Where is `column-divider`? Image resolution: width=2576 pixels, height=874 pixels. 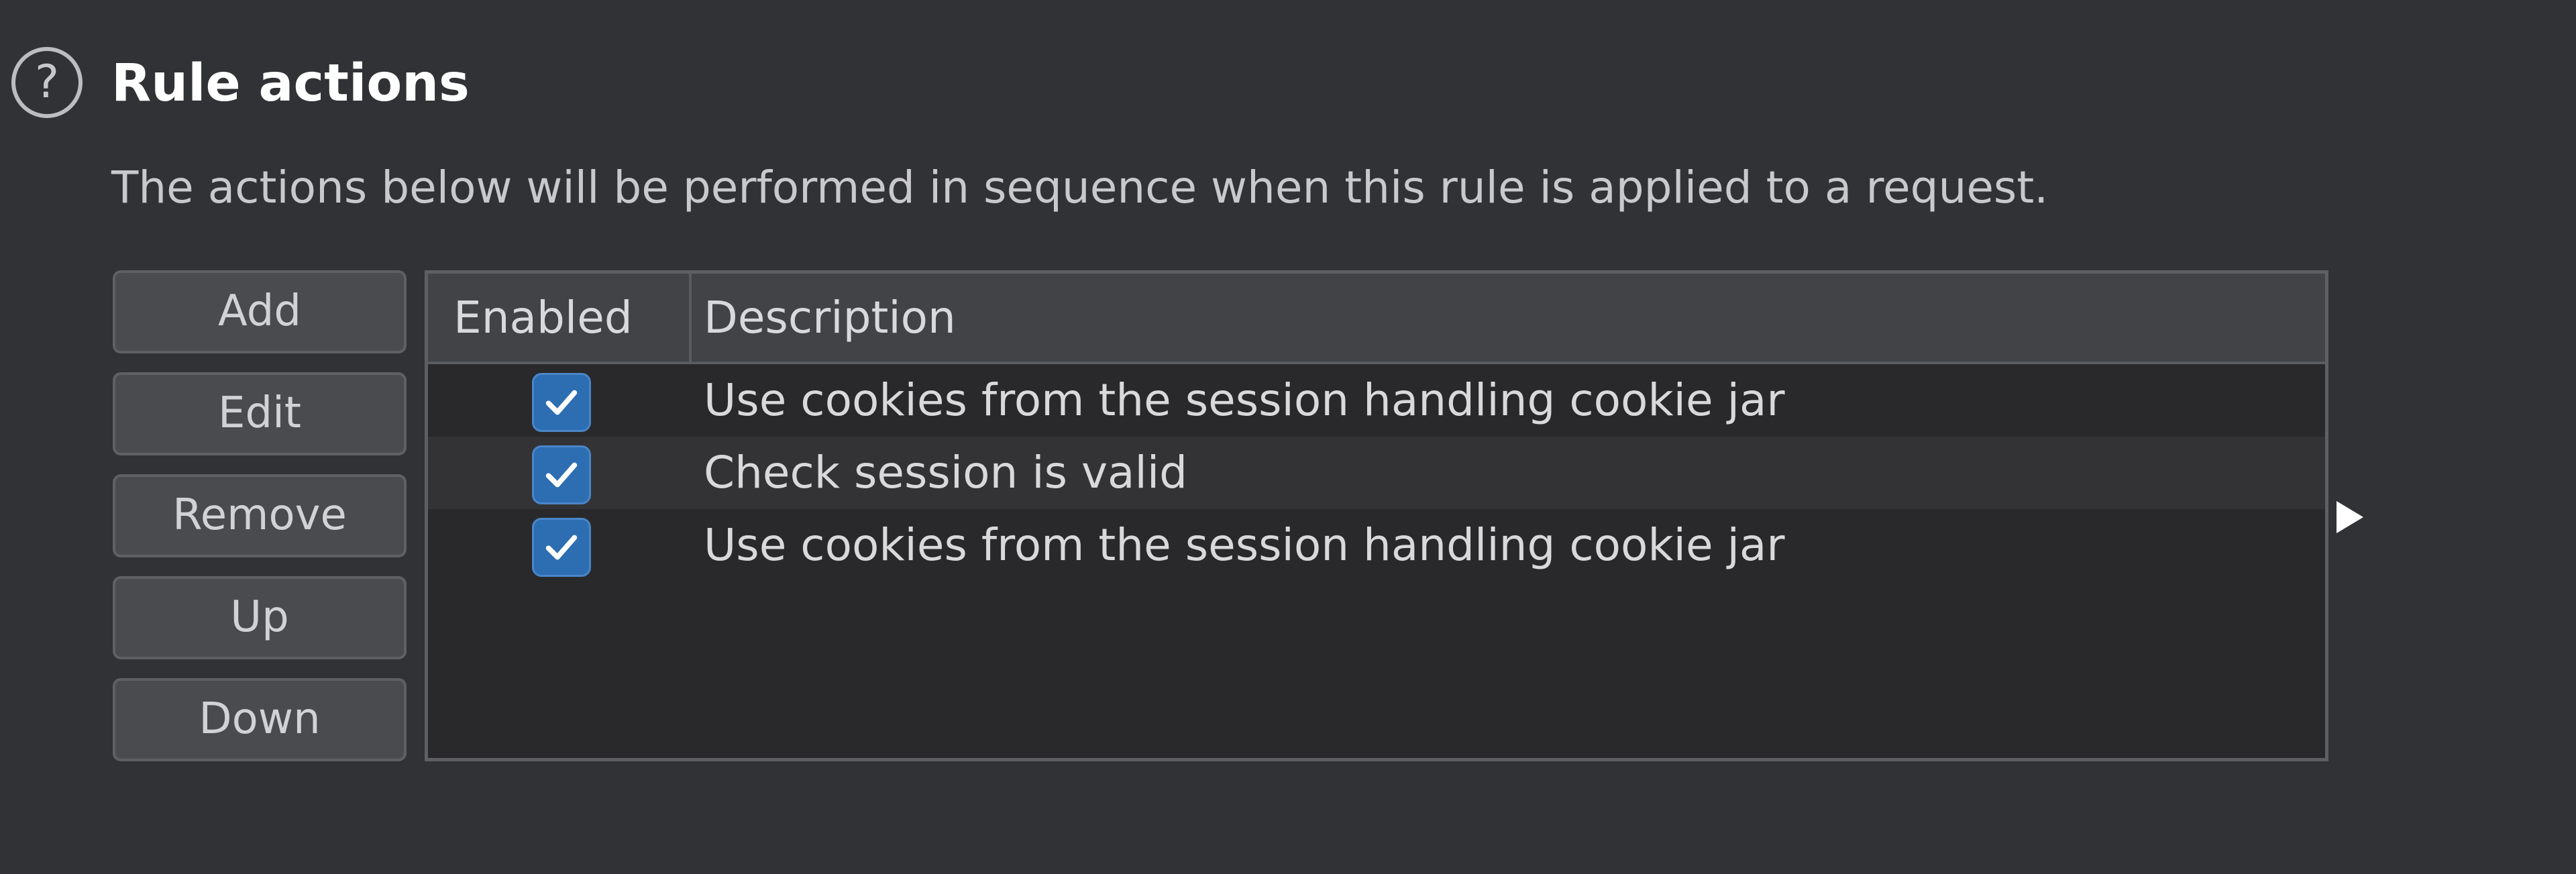
column-divider is located at coordinates (690, 318).